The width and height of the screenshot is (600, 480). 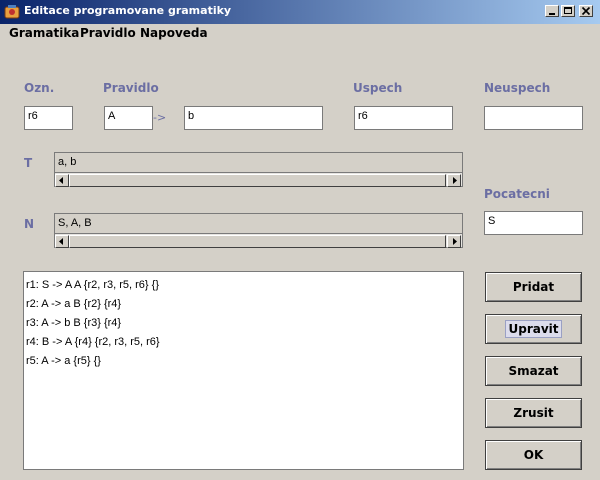 I want to click on menu-gramatika: Gramatika, so click(x=44, y=33).